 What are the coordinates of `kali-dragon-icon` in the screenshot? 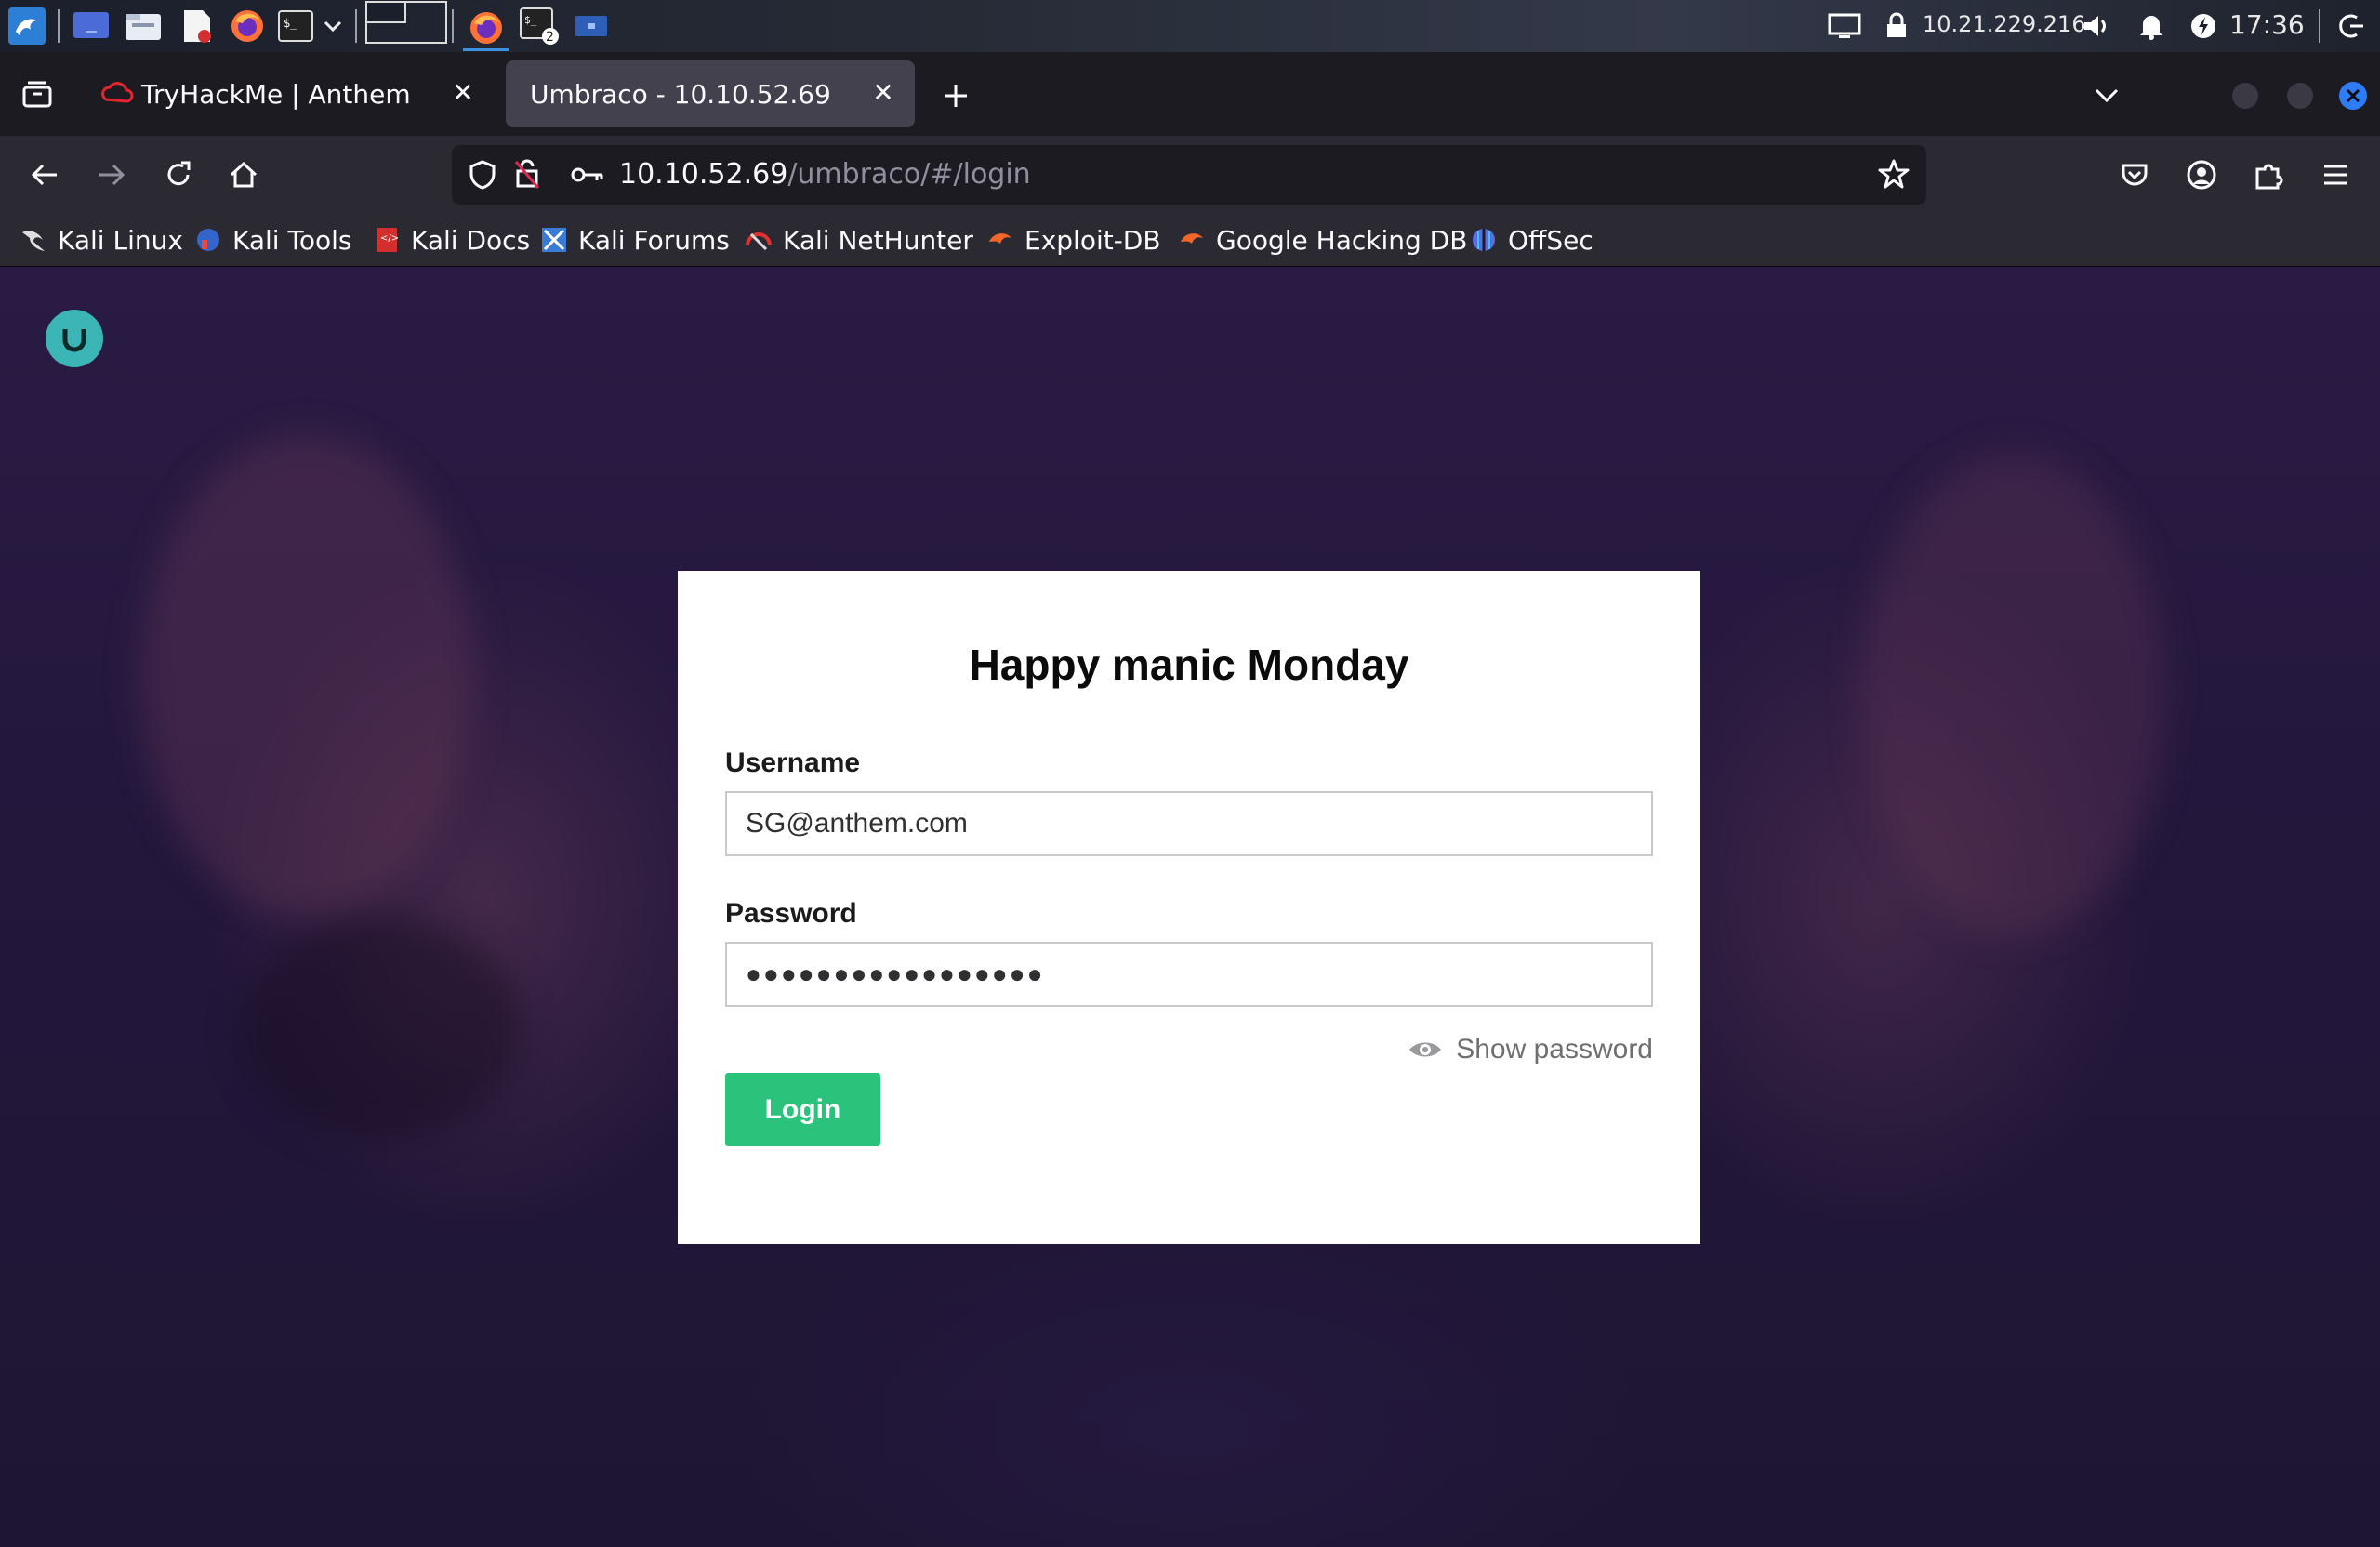 It's located at (33, 240).